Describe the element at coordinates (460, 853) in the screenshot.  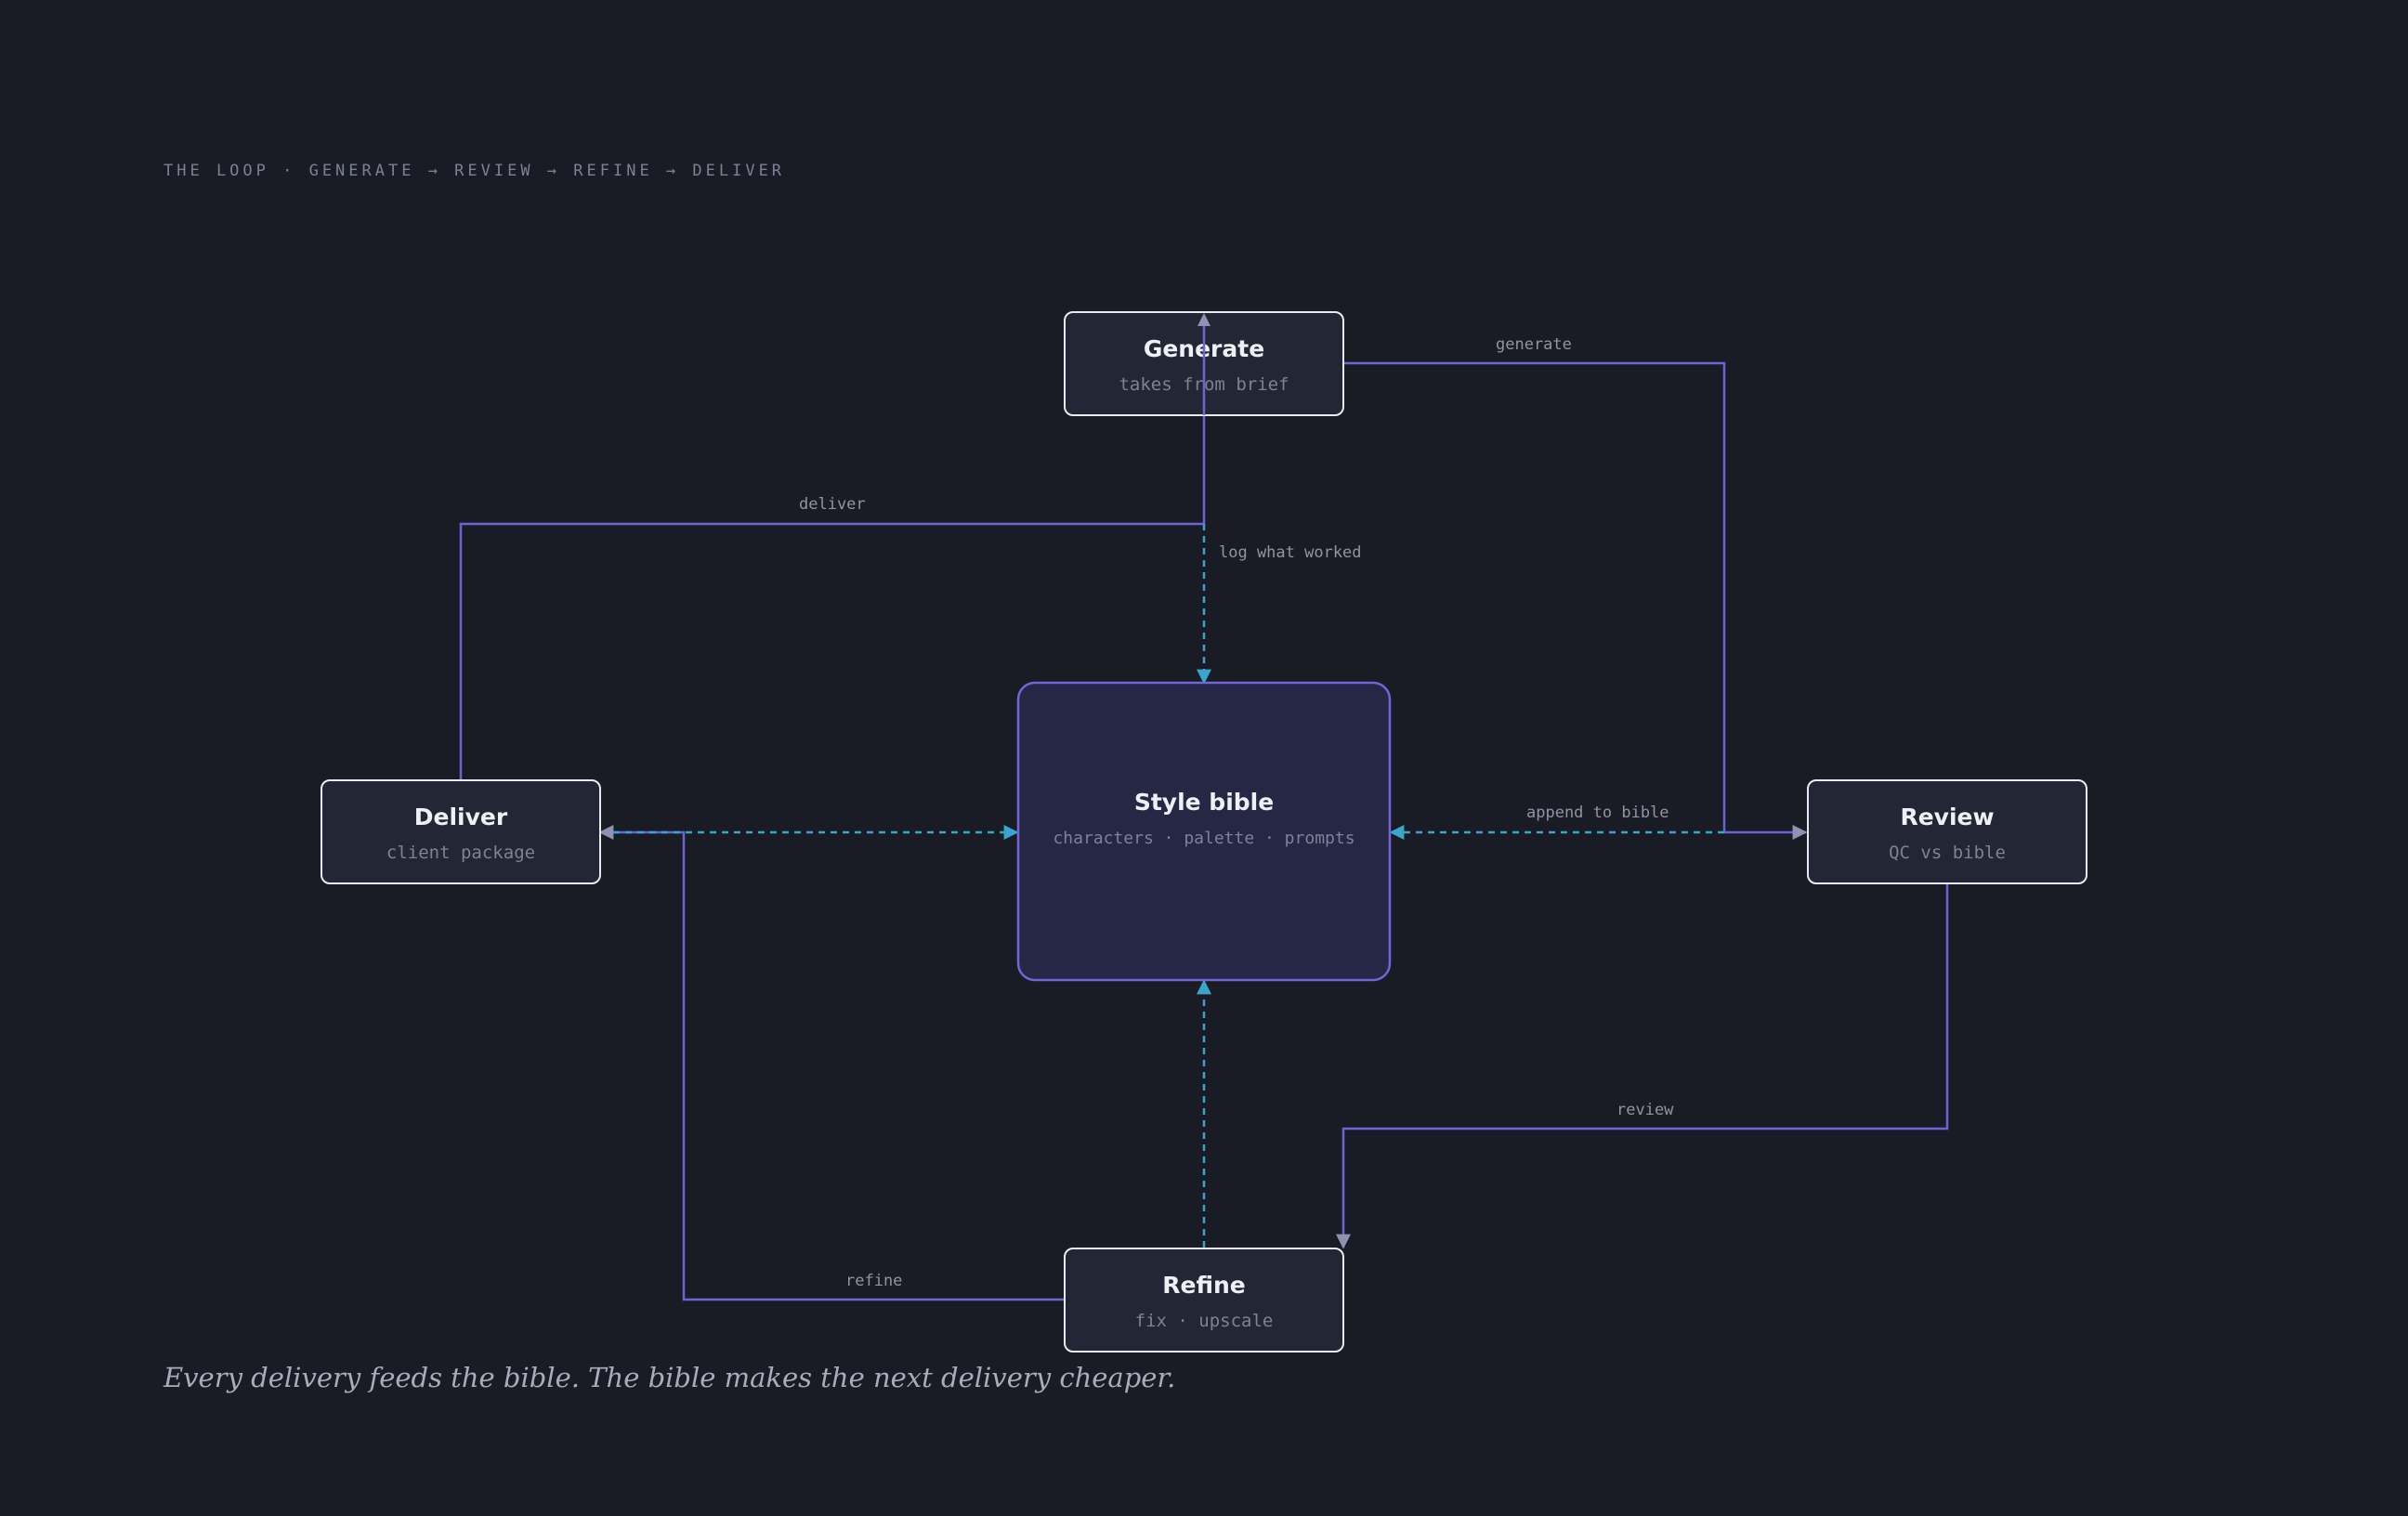
I see `node-deliver-subtitle: client package` at that location.